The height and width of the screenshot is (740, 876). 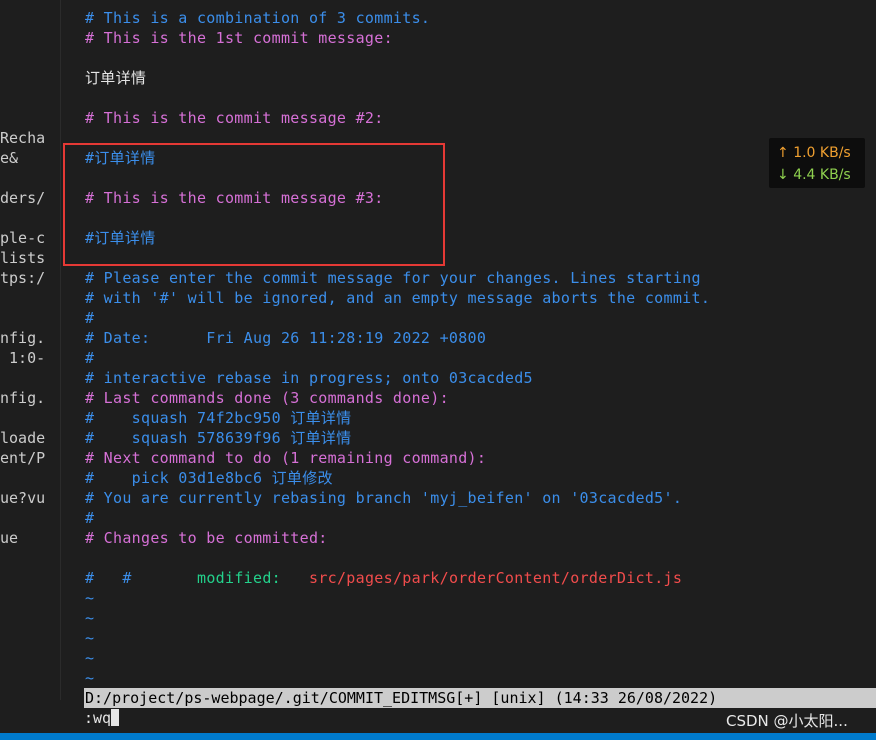 I want to click on explorer-text-fragment: 1:0-, so click(x=23, y=358).